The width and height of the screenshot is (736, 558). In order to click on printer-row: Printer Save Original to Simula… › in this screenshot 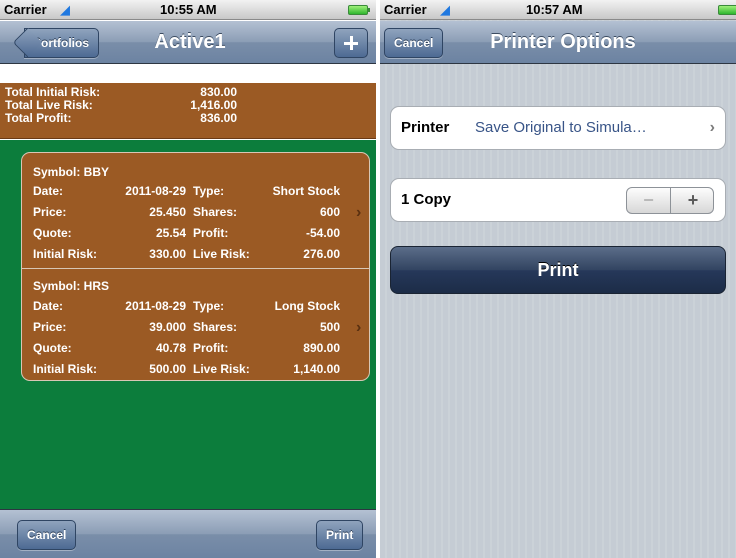, I will do `click(558, 128)`.